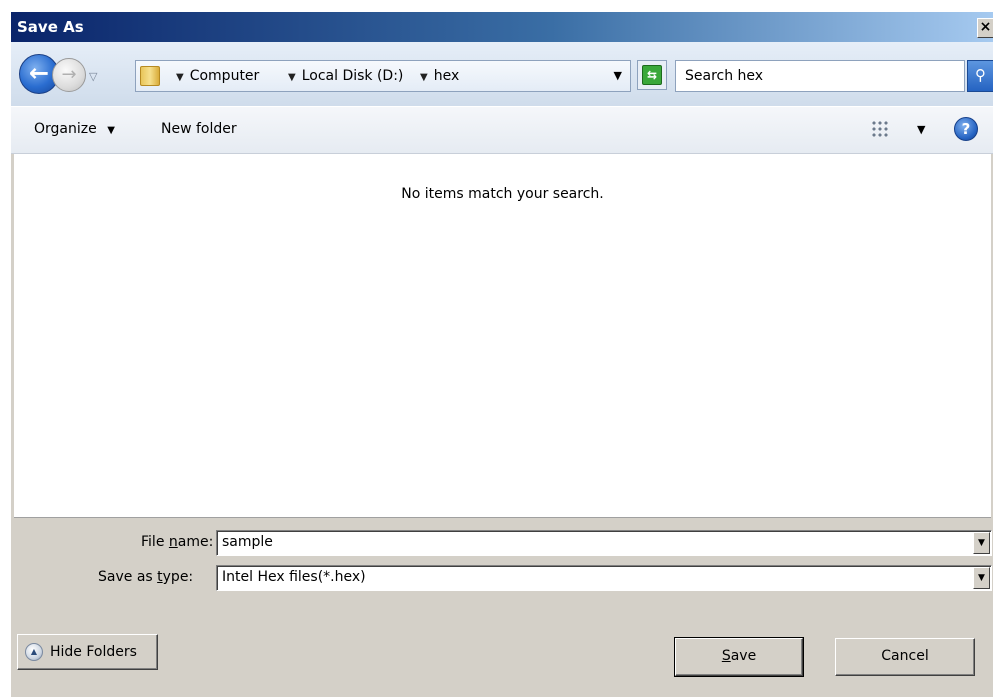 The image size is (993, 697). I want to click on organize-button: Organize ▼, so click(74, 129).